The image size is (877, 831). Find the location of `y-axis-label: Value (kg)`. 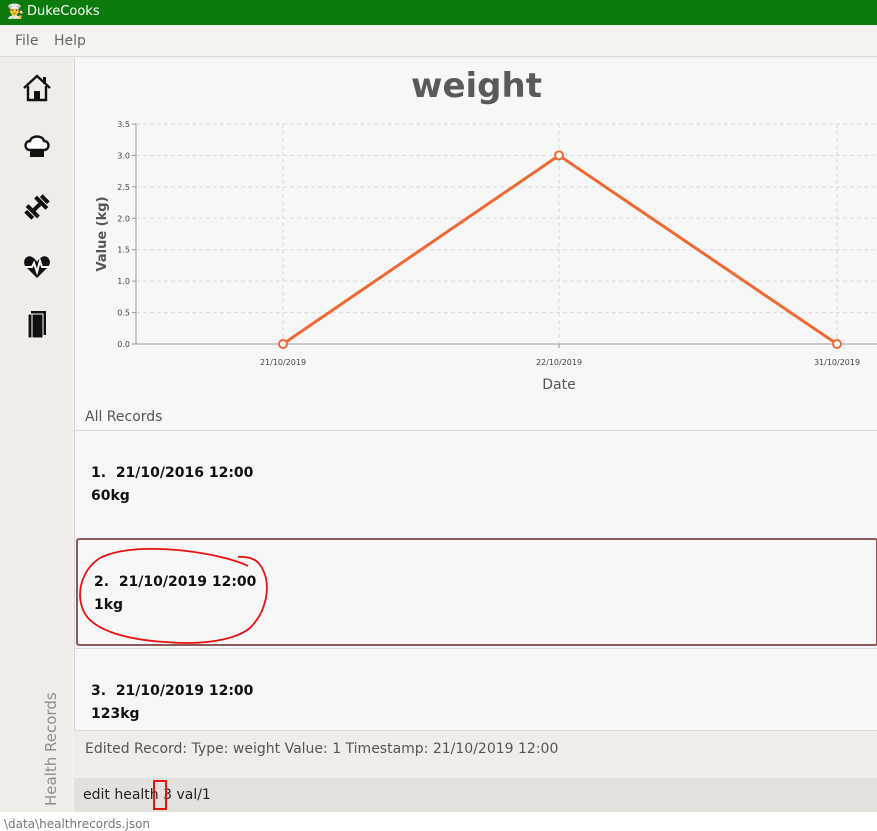

y-axis-label: Value (kg) is located at coordinates (102, 233).